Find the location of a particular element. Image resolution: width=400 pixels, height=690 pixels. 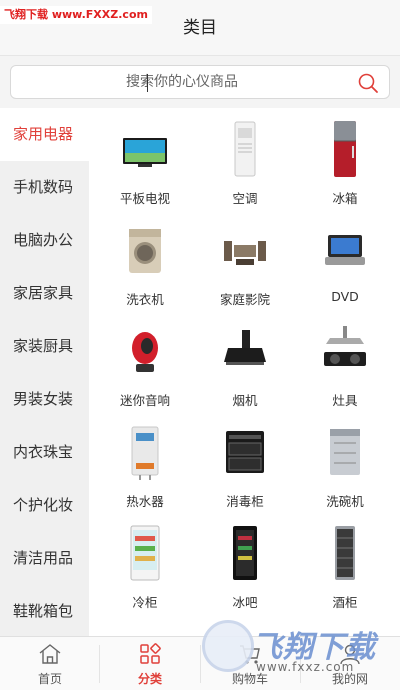

product-label: 烟机 is located at coordinates (245, 400).